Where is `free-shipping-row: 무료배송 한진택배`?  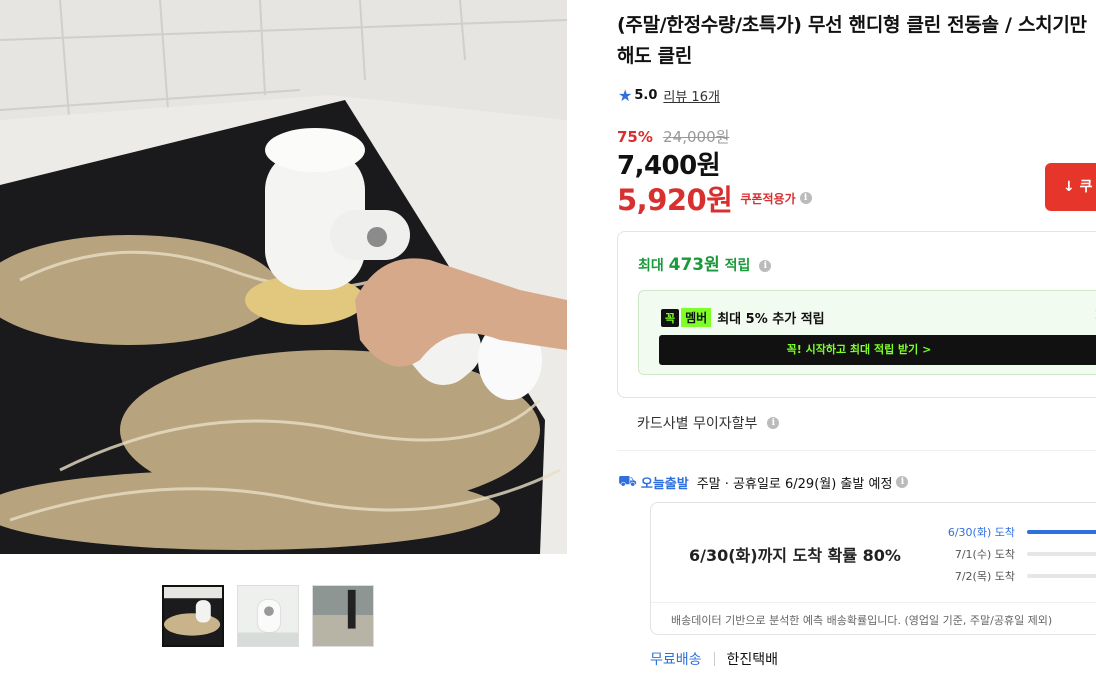 free-shipping-row: 무료배송 한진택배 is located at coordinates (714, 659).